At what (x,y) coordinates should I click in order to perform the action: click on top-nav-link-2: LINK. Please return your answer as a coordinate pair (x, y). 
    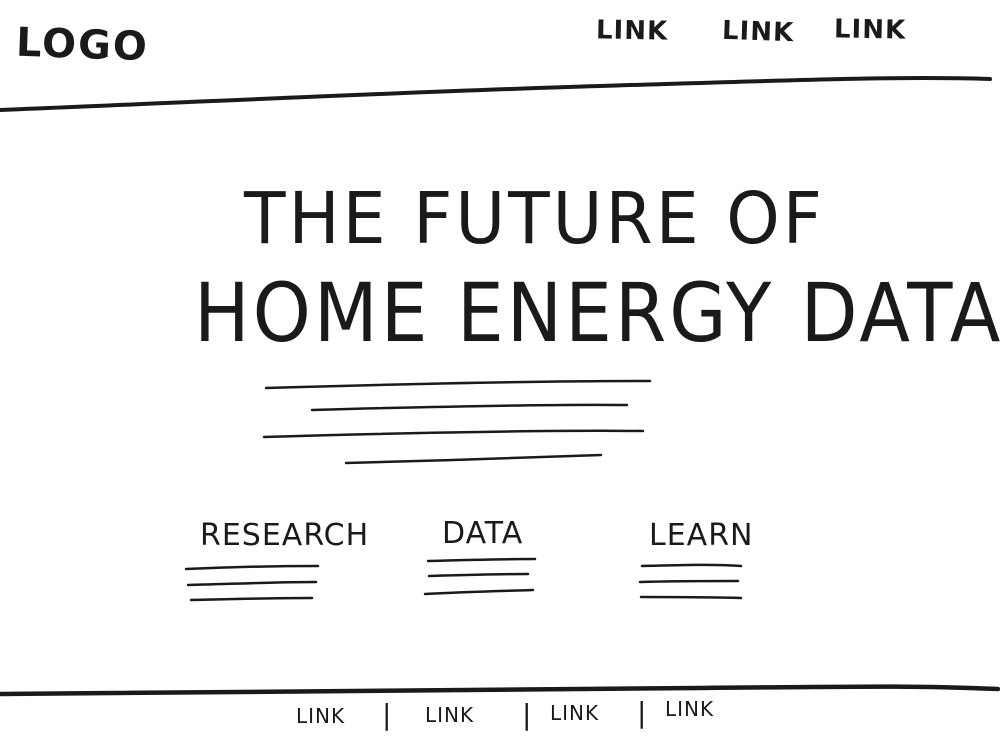
    Looking at the image, I should click on (757, 32).